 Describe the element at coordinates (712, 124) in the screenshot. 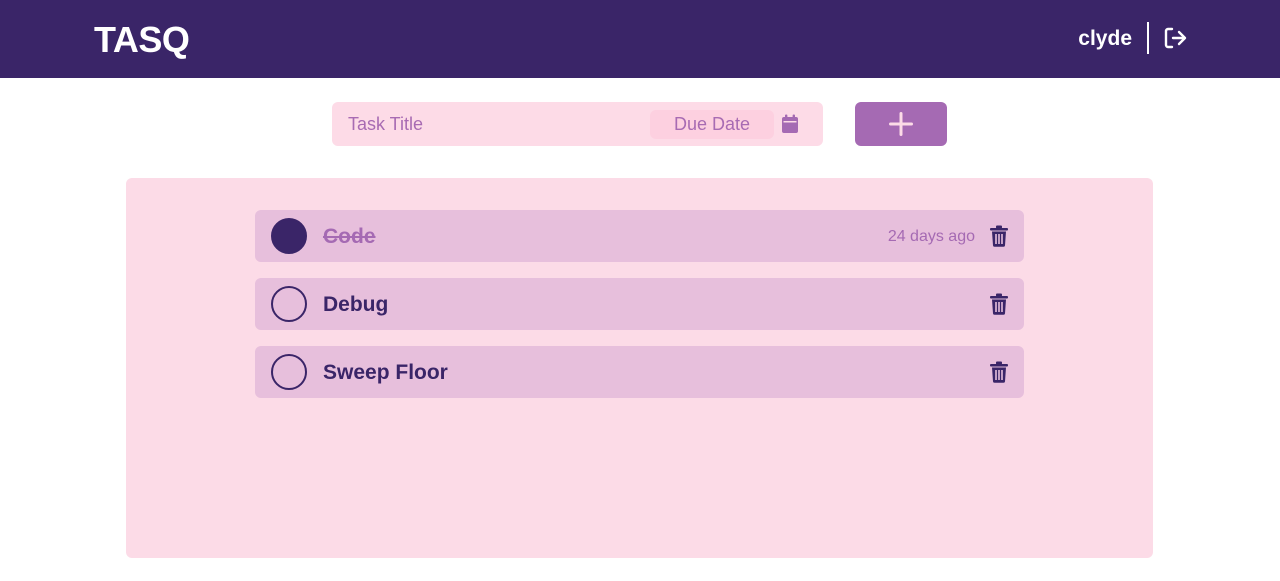

I see `due-date-field: Due Date` at that location.